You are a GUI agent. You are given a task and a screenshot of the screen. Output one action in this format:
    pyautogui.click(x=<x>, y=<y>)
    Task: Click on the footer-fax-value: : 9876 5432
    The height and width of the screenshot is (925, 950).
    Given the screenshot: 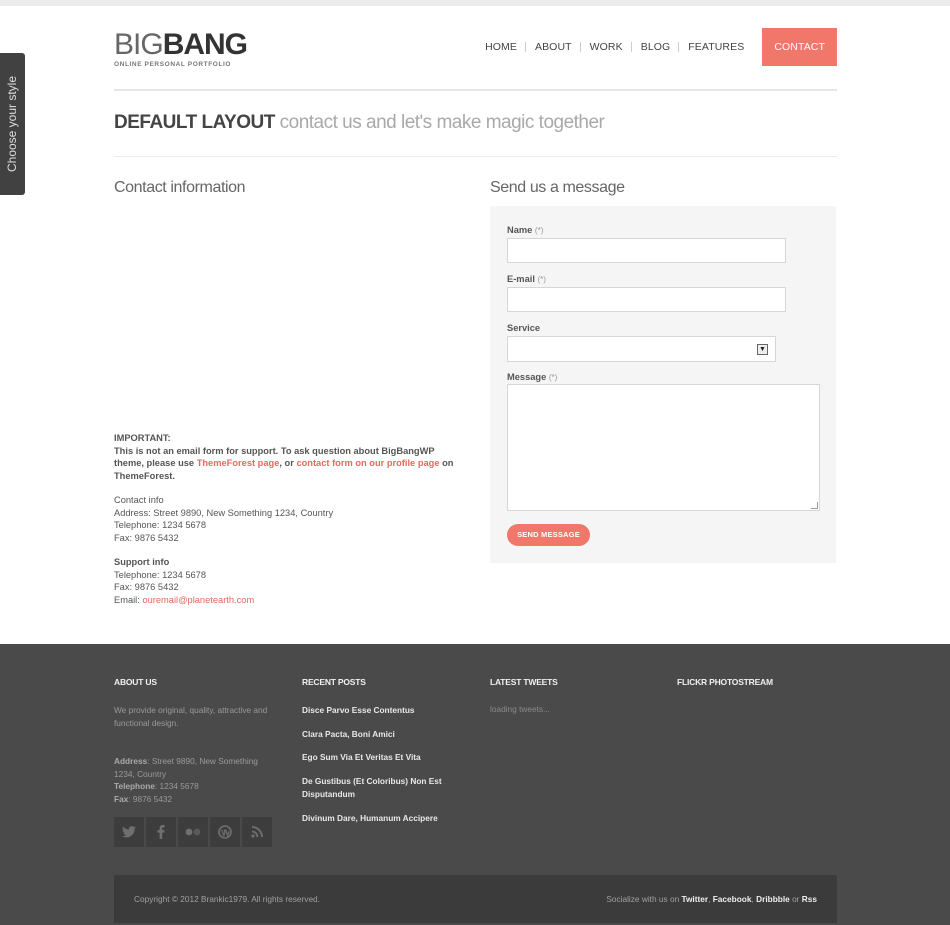 What is the action you would take?
    pyautogui.click(x=150, y=799)
    